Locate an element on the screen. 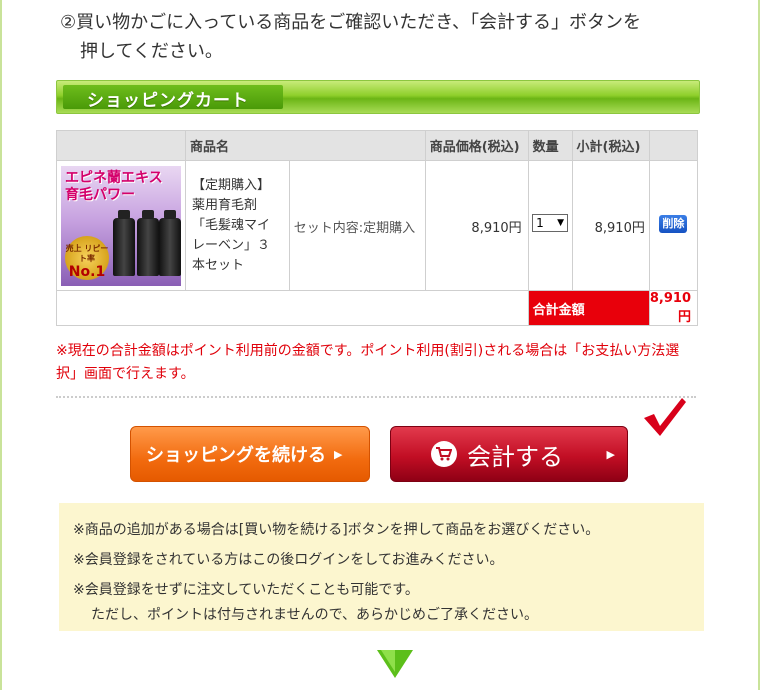 This screenshot has height=690, width=760. divider is located at coordinates (376, 397).